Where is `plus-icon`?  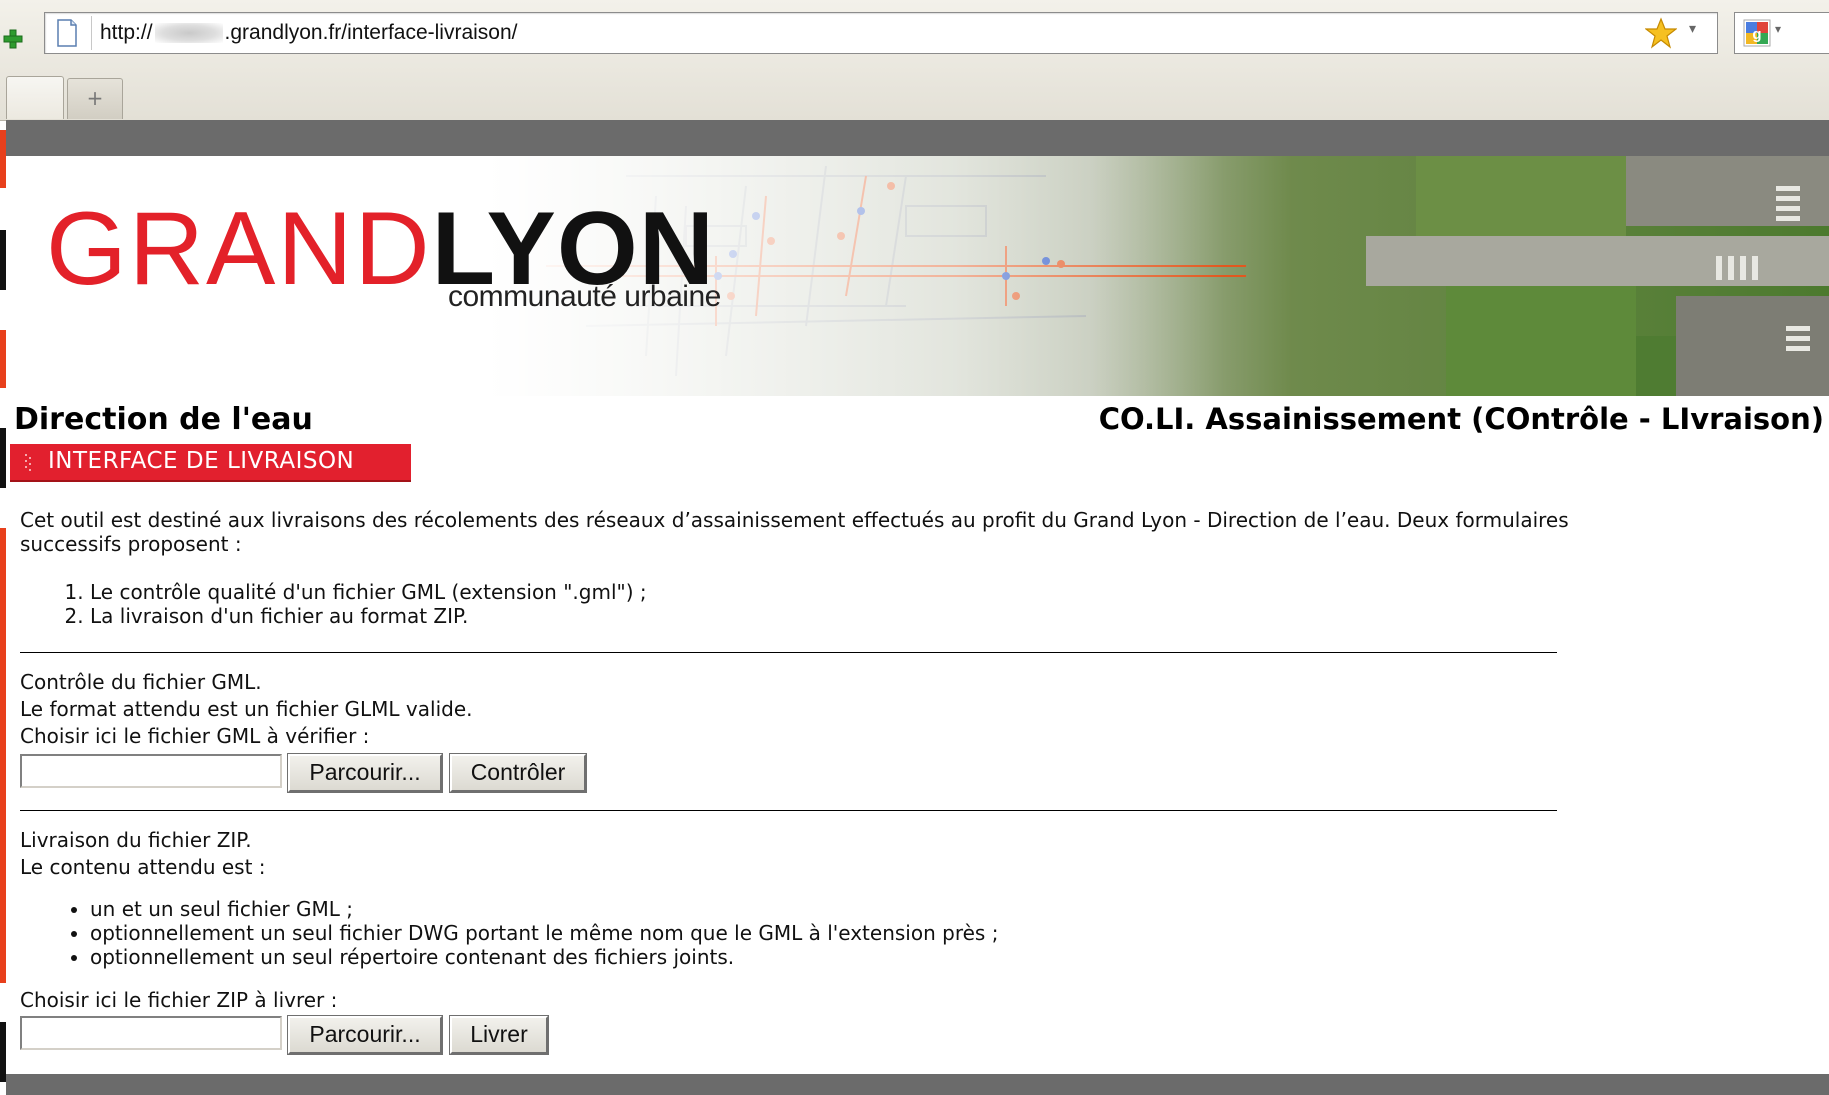
plus-icon is located at coordinates (13, 39).